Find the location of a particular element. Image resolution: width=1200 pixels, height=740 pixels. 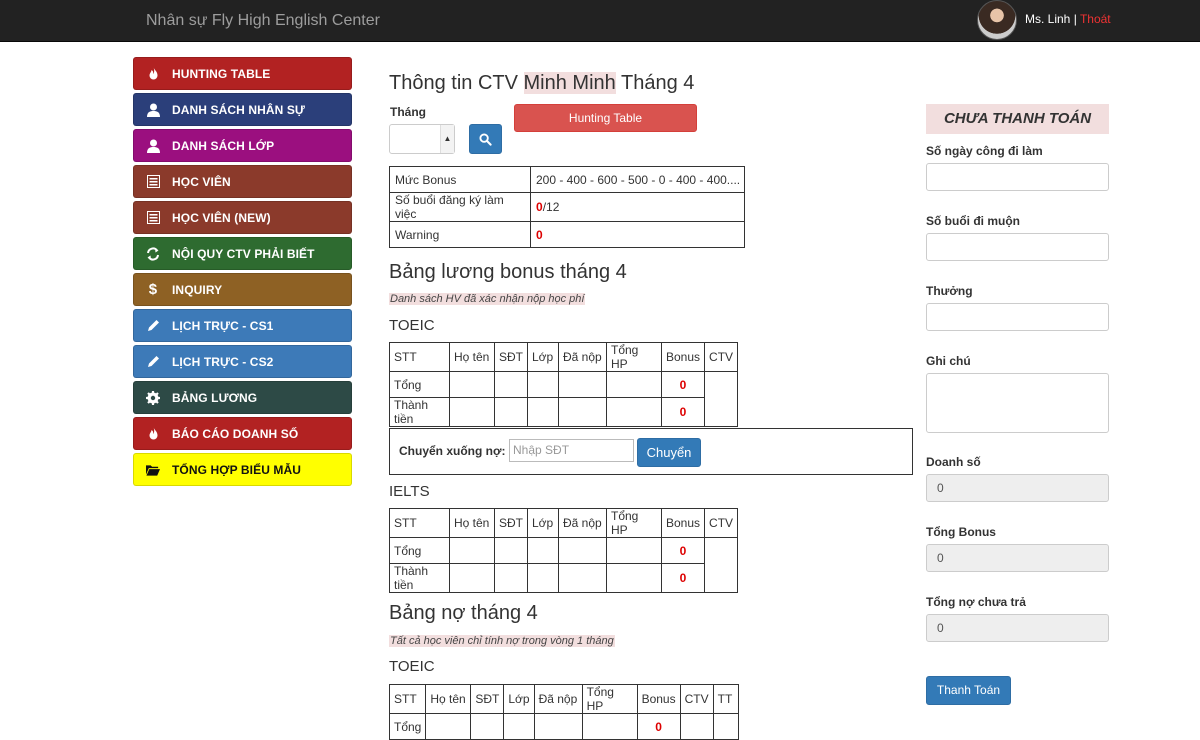

debt-toeic-heading: TOEIC is located at coordinates (412, 666).